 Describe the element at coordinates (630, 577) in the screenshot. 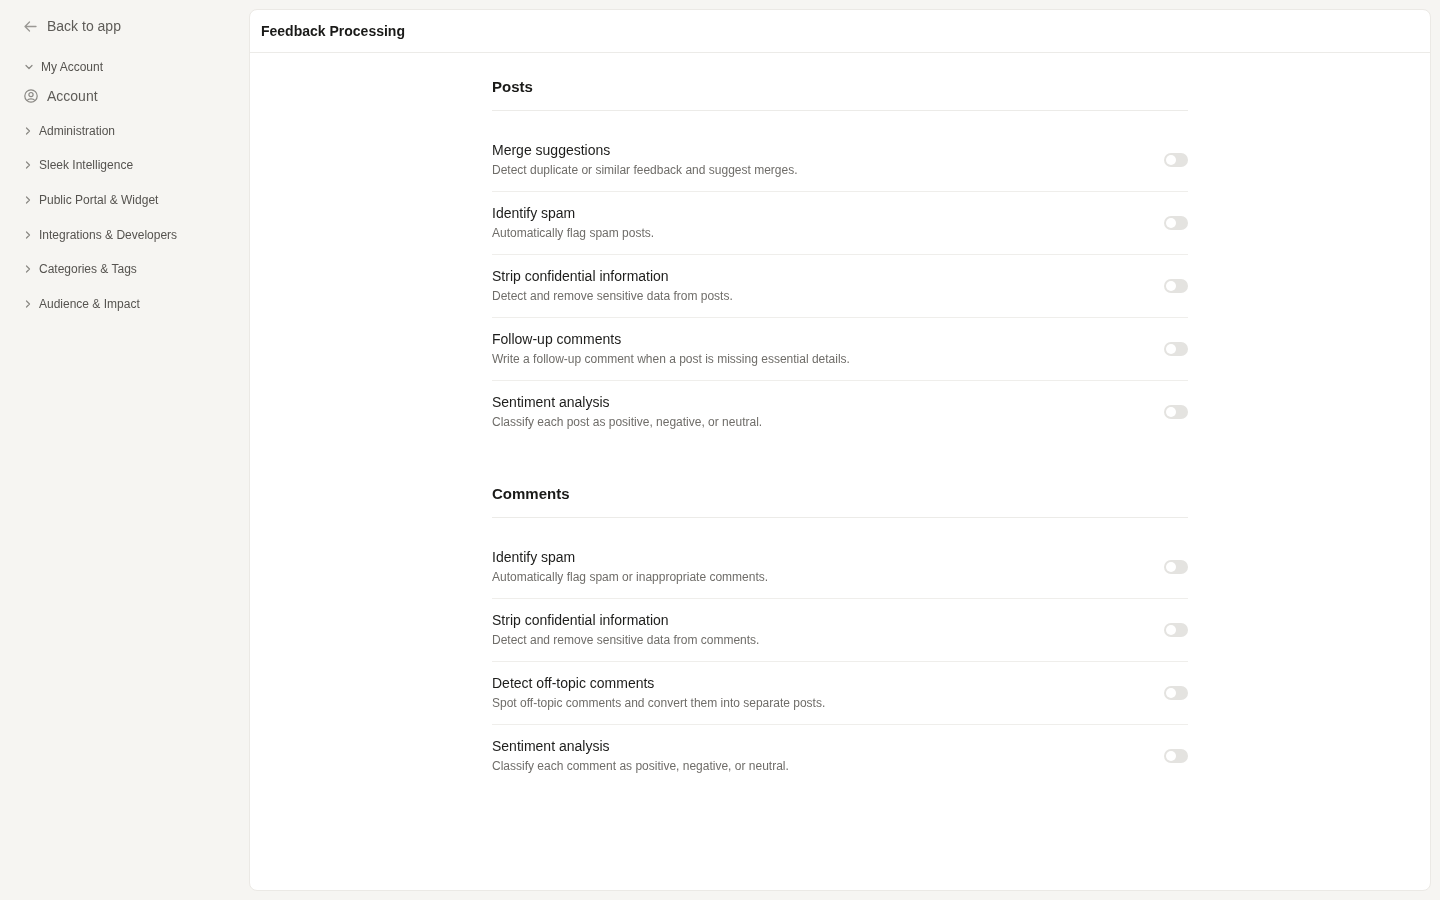

I see `setting-description: Automatically flag spam or inappropriate comments.` at that location.